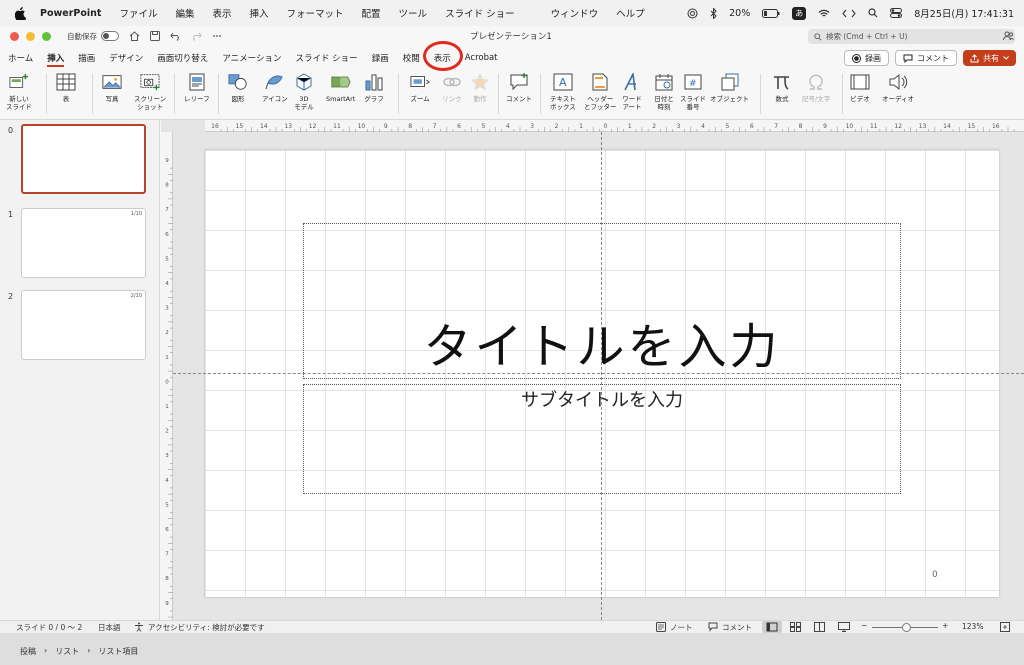 The image size is (1024, 665). Describe the element at coordinates (692, 13) in the screenshot. I see `airplay-icon` at that location.